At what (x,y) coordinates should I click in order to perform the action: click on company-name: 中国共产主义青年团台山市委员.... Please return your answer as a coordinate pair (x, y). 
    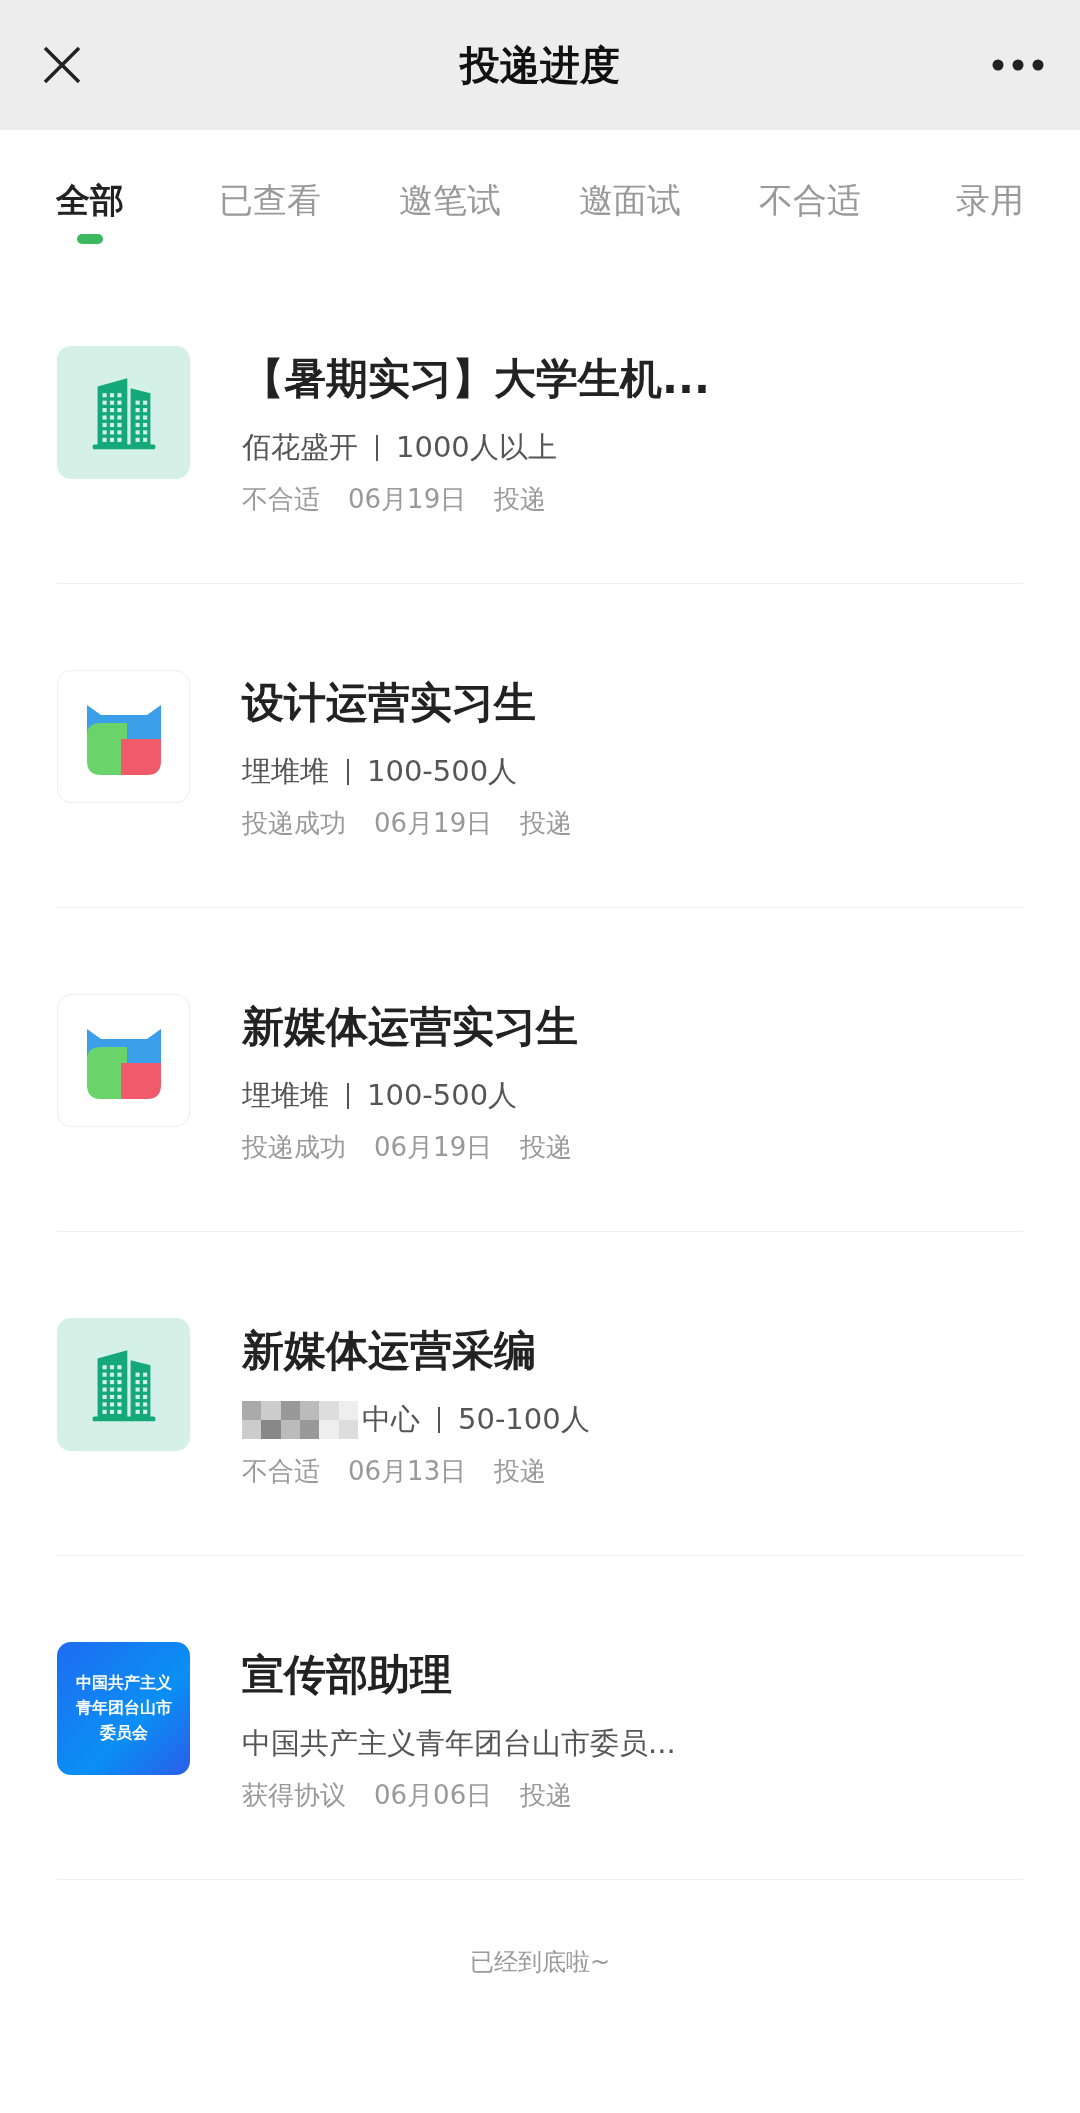
    Looking at the image, I should click on (459, 1743).